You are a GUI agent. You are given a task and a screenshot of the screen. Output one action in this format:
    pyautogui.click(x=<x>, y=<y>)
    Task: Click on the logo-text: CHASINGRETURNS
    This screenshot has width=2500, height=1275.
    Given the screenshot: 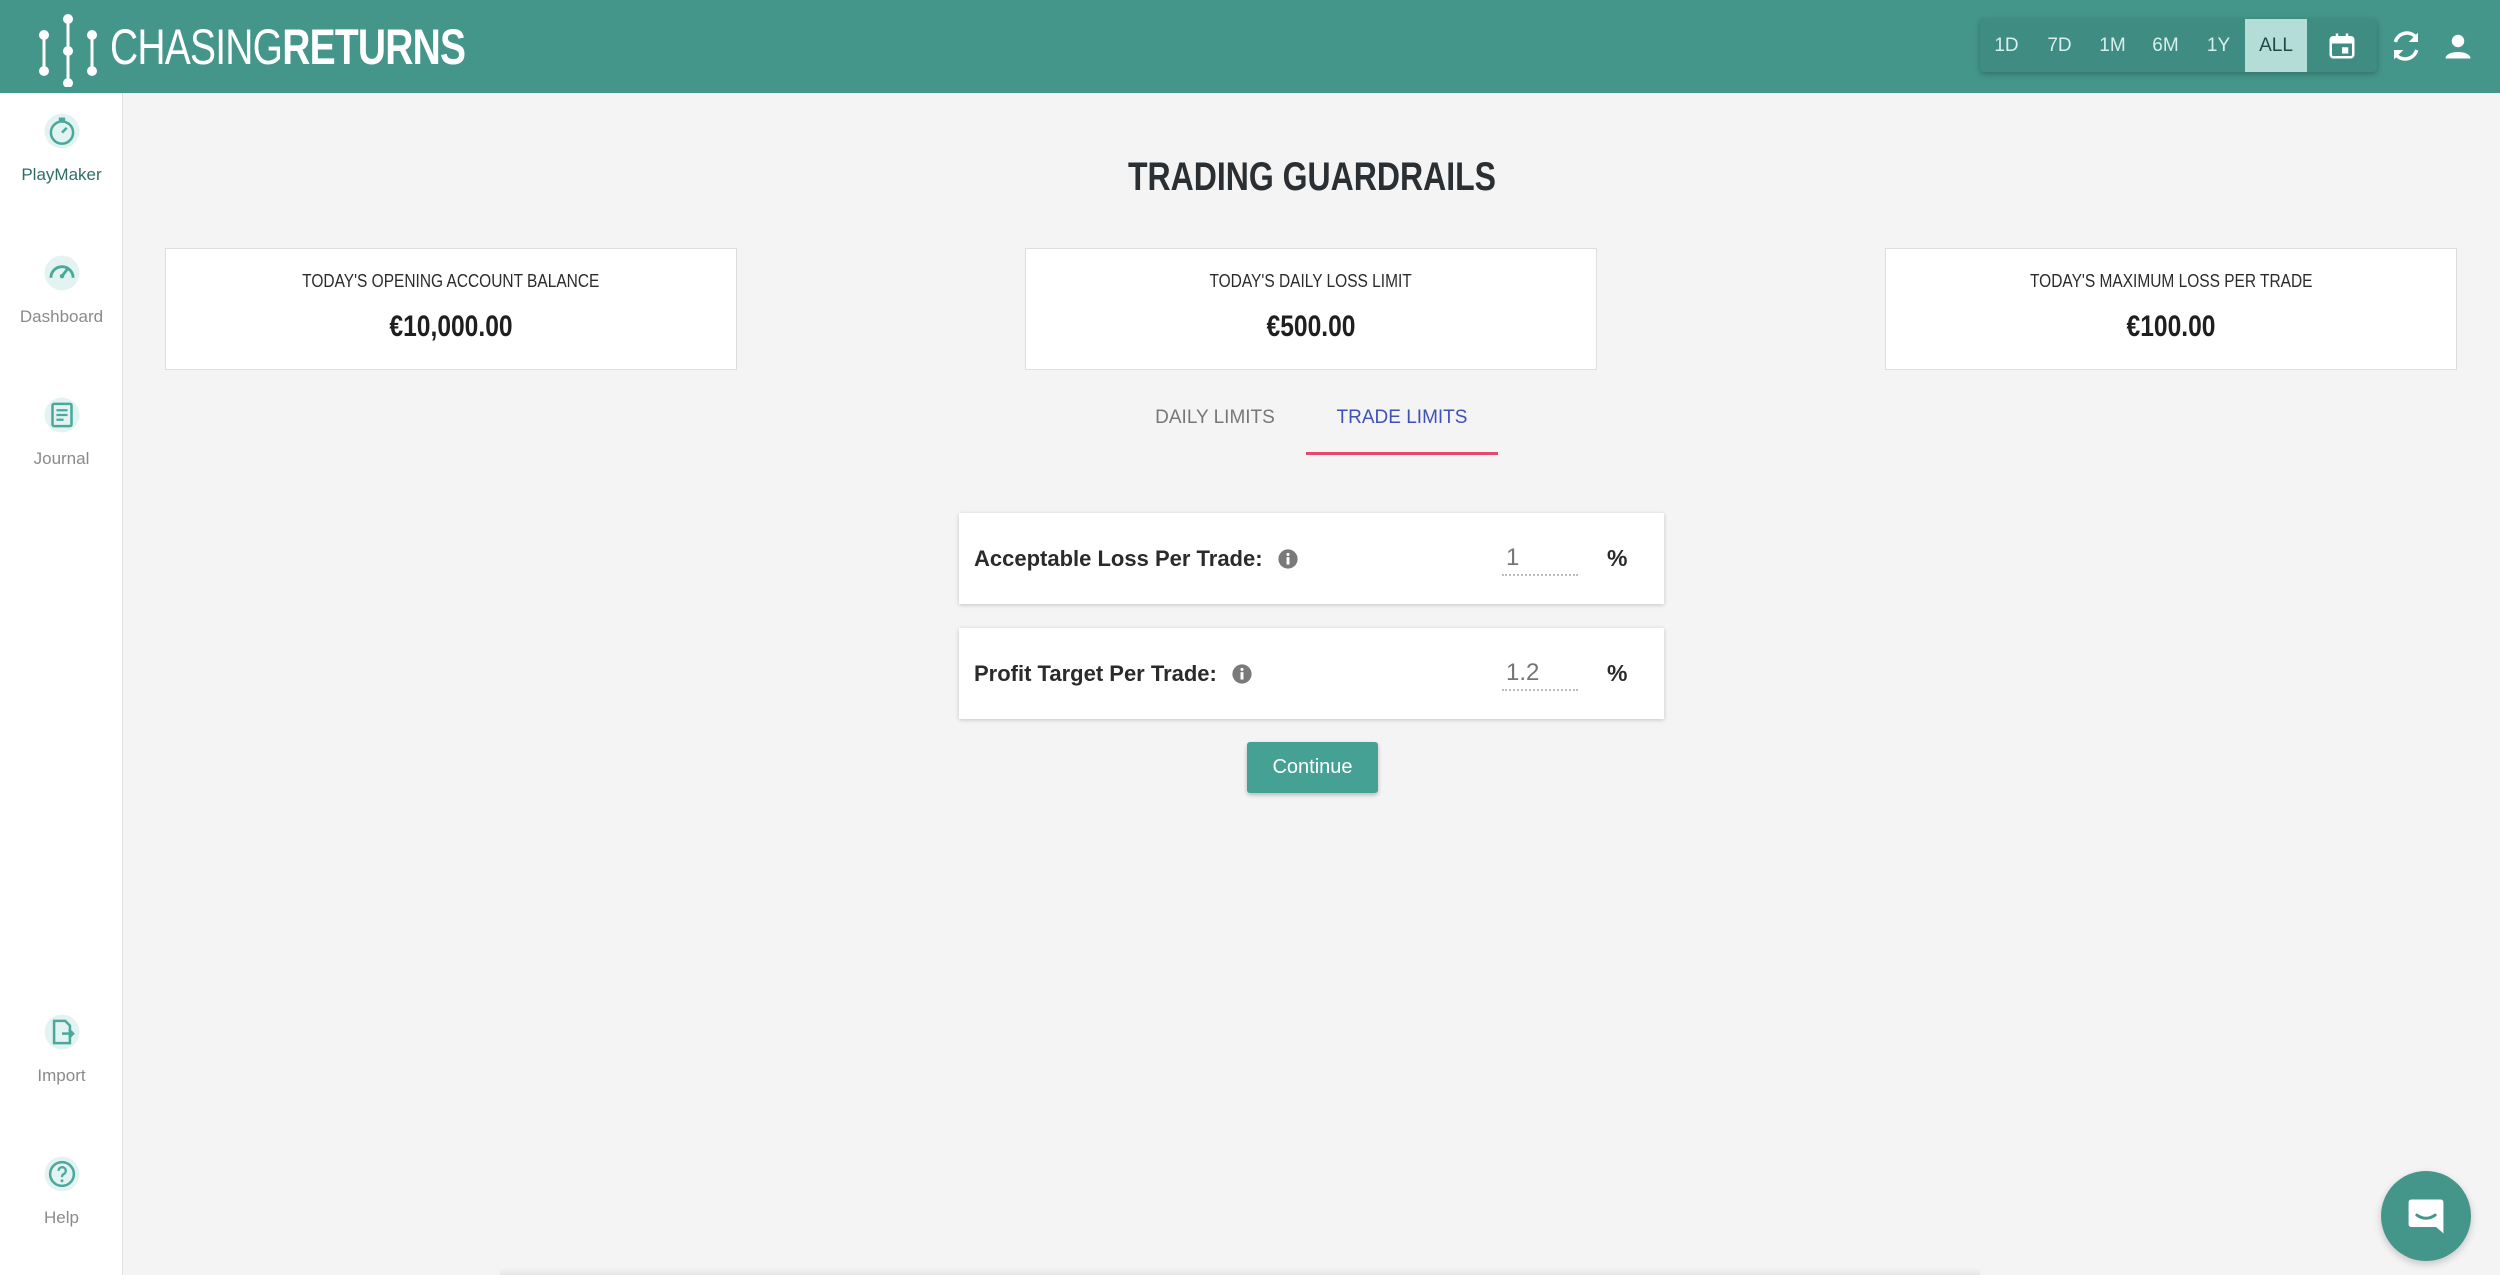 What is the action you would take?
    pyautogui.click(x=288, y=47)
    